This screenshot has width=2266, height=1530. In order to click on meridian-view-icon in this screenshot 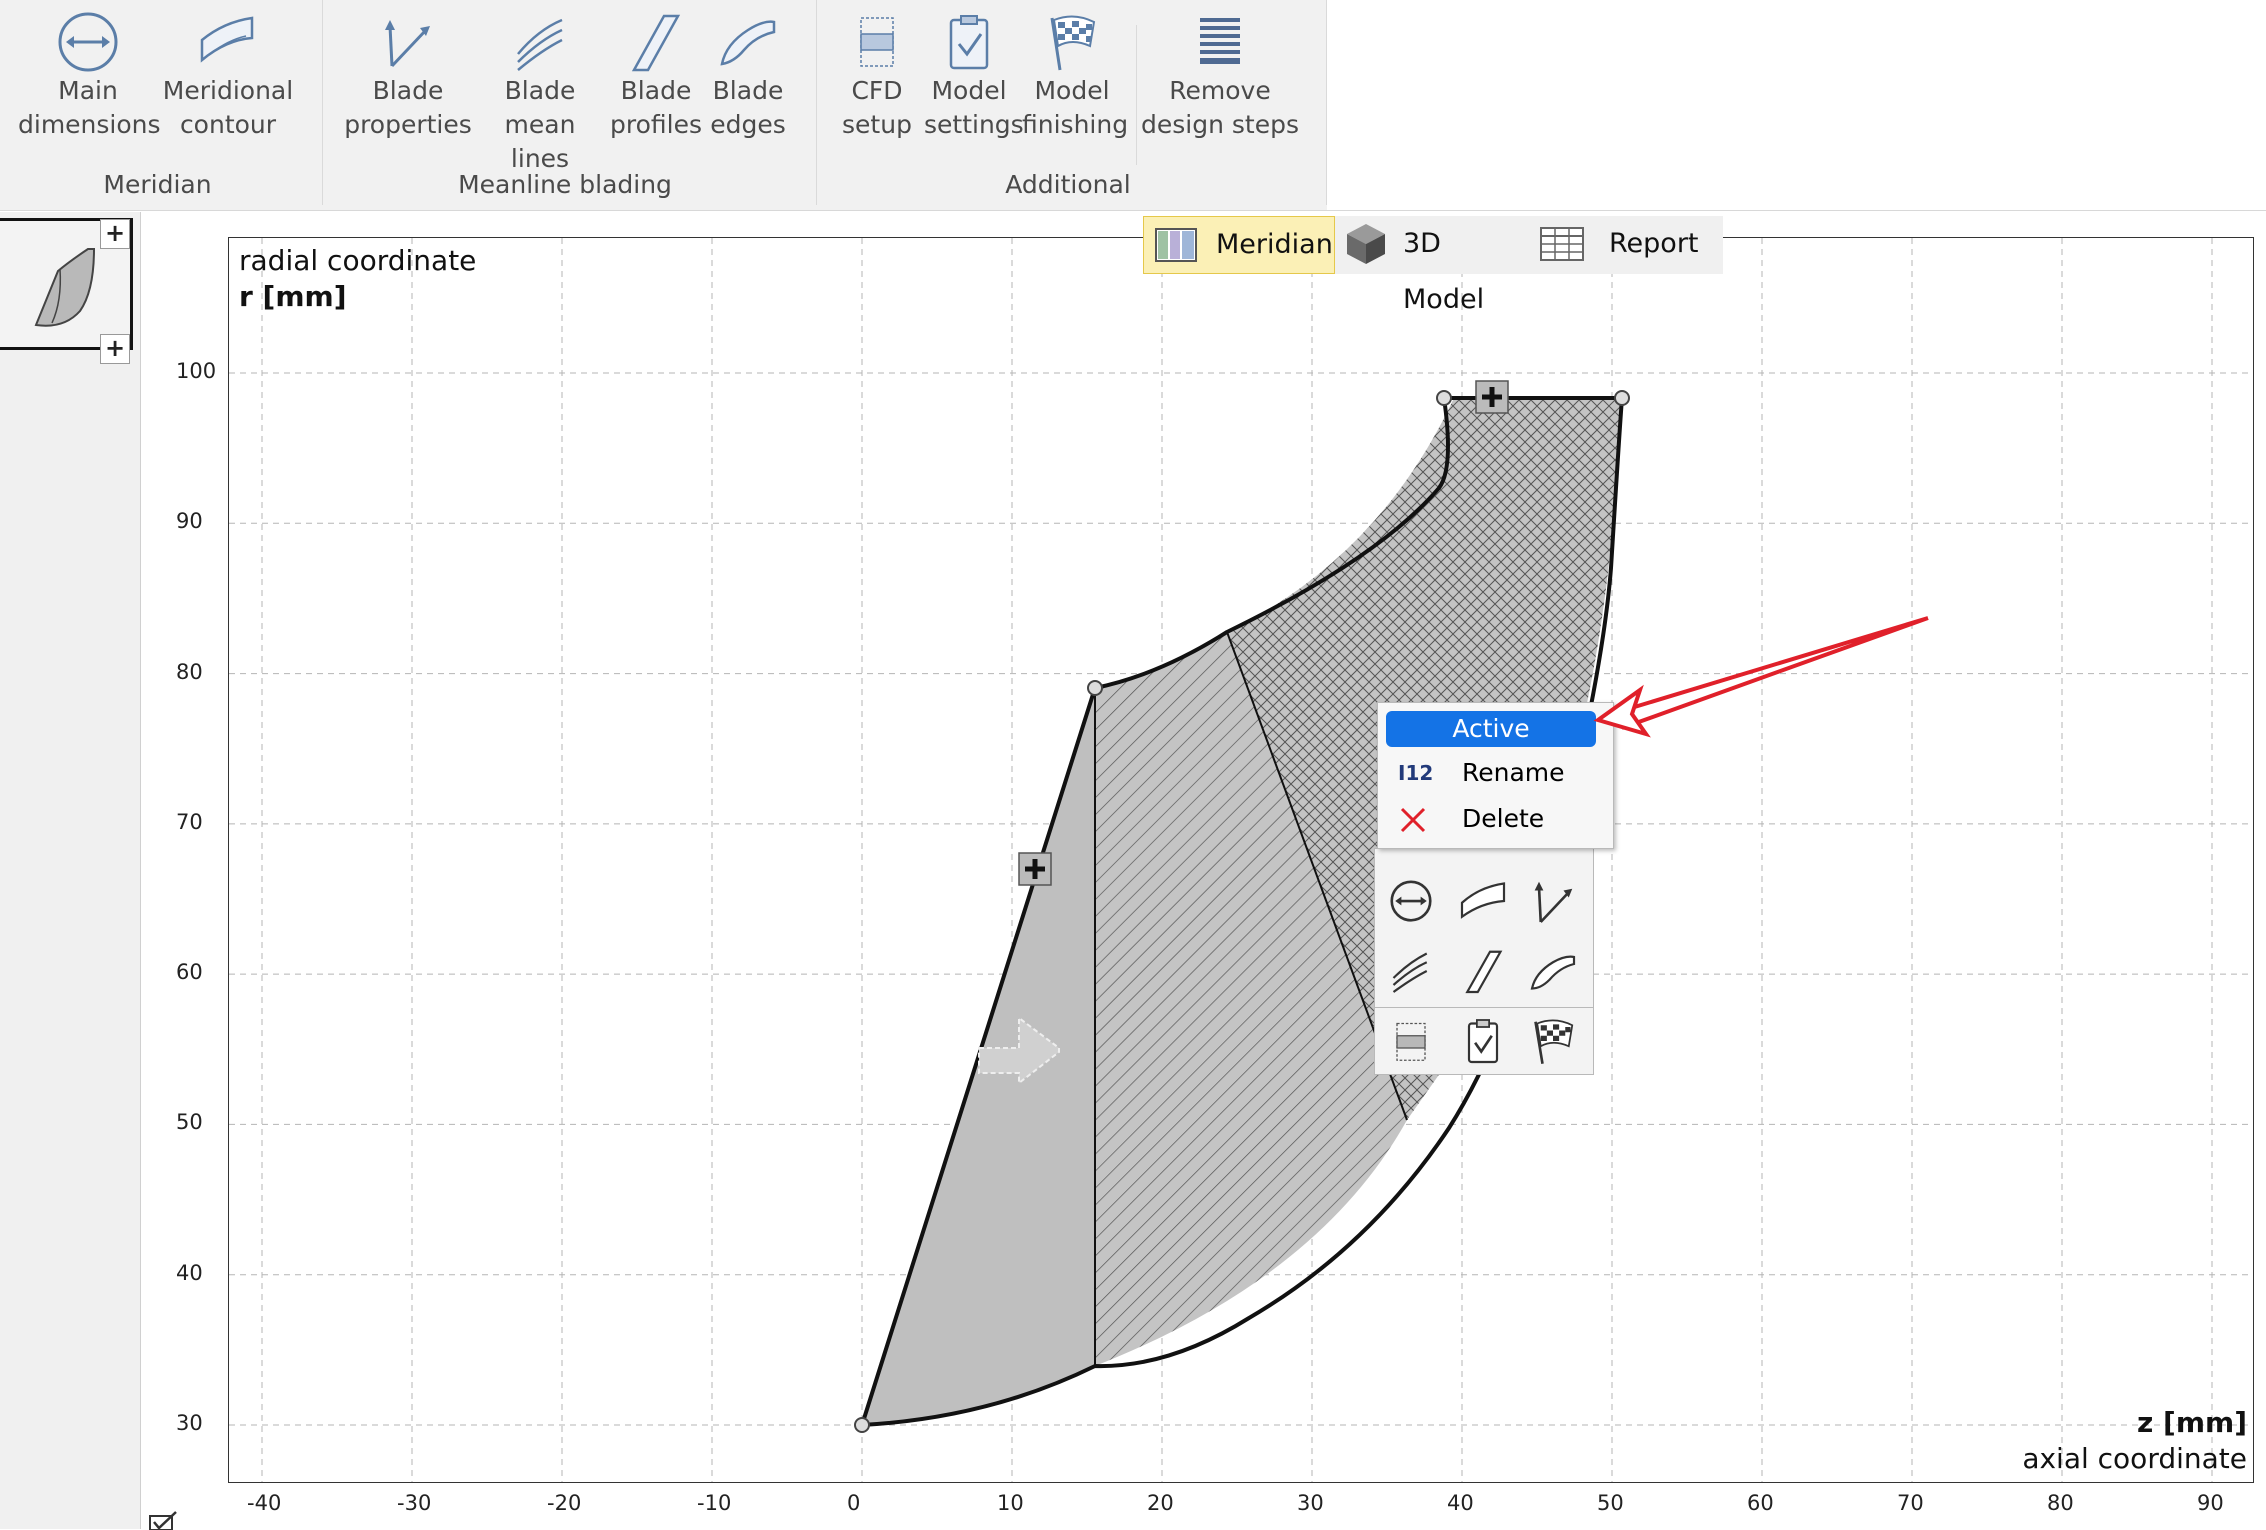, I will do `click(1176, 245)`.